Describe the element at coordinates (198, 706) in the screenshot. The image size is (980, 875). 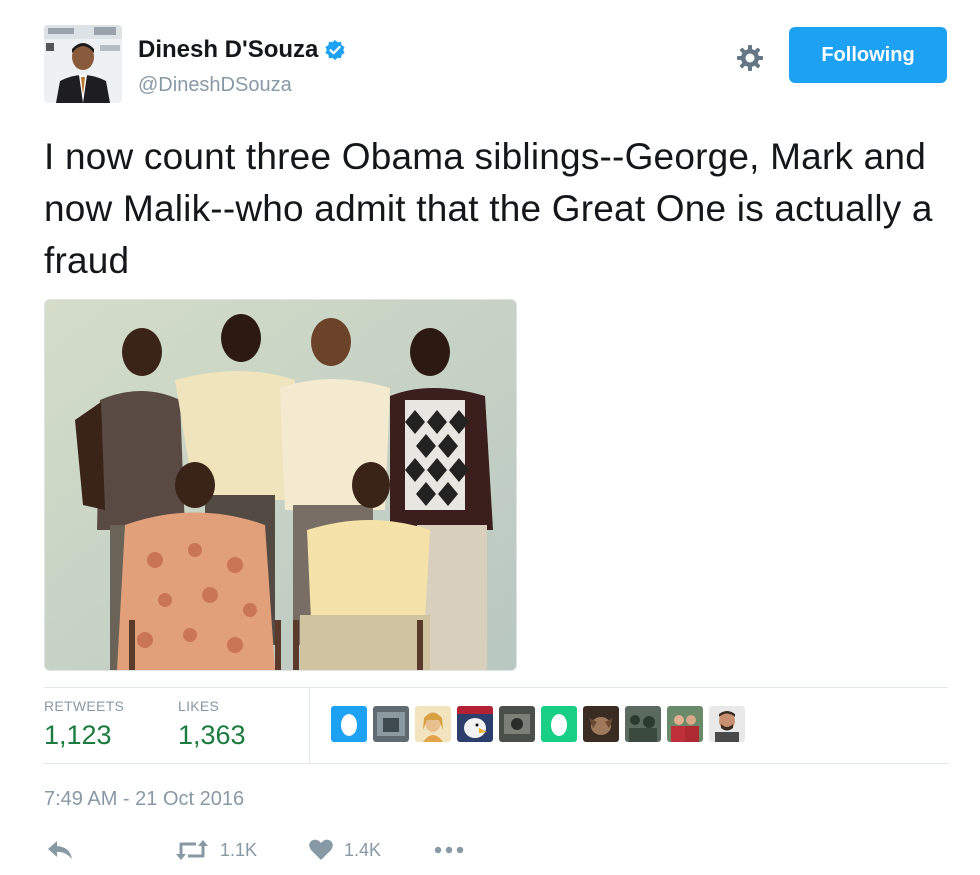
I see `likes-label: LIKES` at that location.